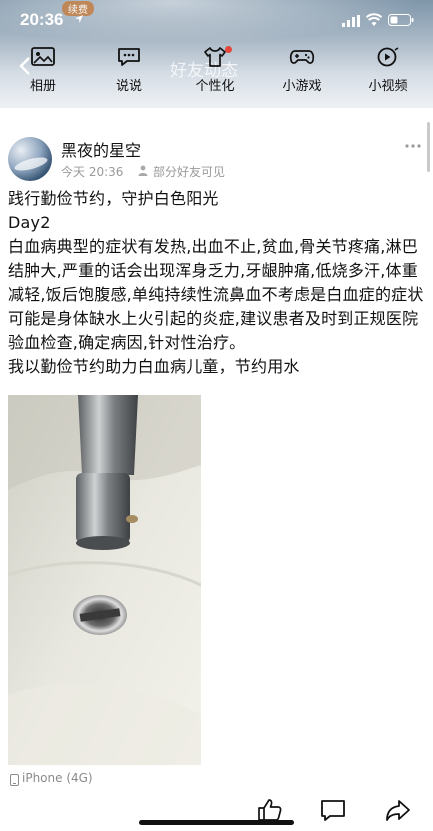 The height and width of the screenshot is (831, 433). What do you see at coordinates (388, 72) in the screenshot?
I see `menu-item-shortvideo: 小视频` at bounding box center [388, 72].